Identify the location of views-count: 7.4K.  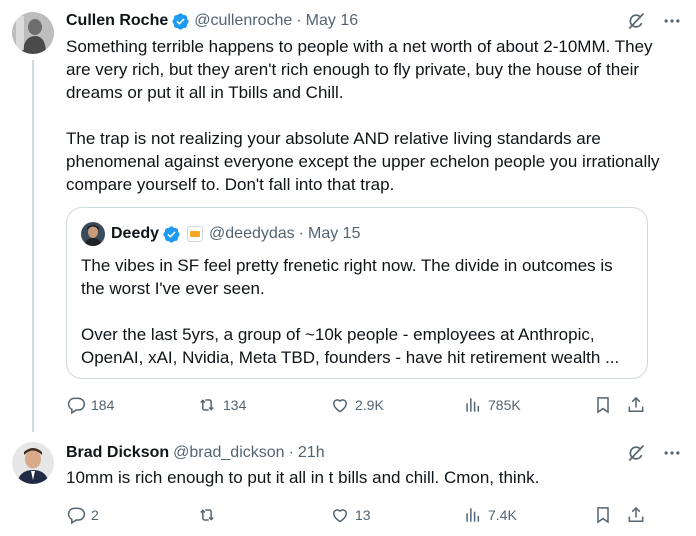
(502, 515).